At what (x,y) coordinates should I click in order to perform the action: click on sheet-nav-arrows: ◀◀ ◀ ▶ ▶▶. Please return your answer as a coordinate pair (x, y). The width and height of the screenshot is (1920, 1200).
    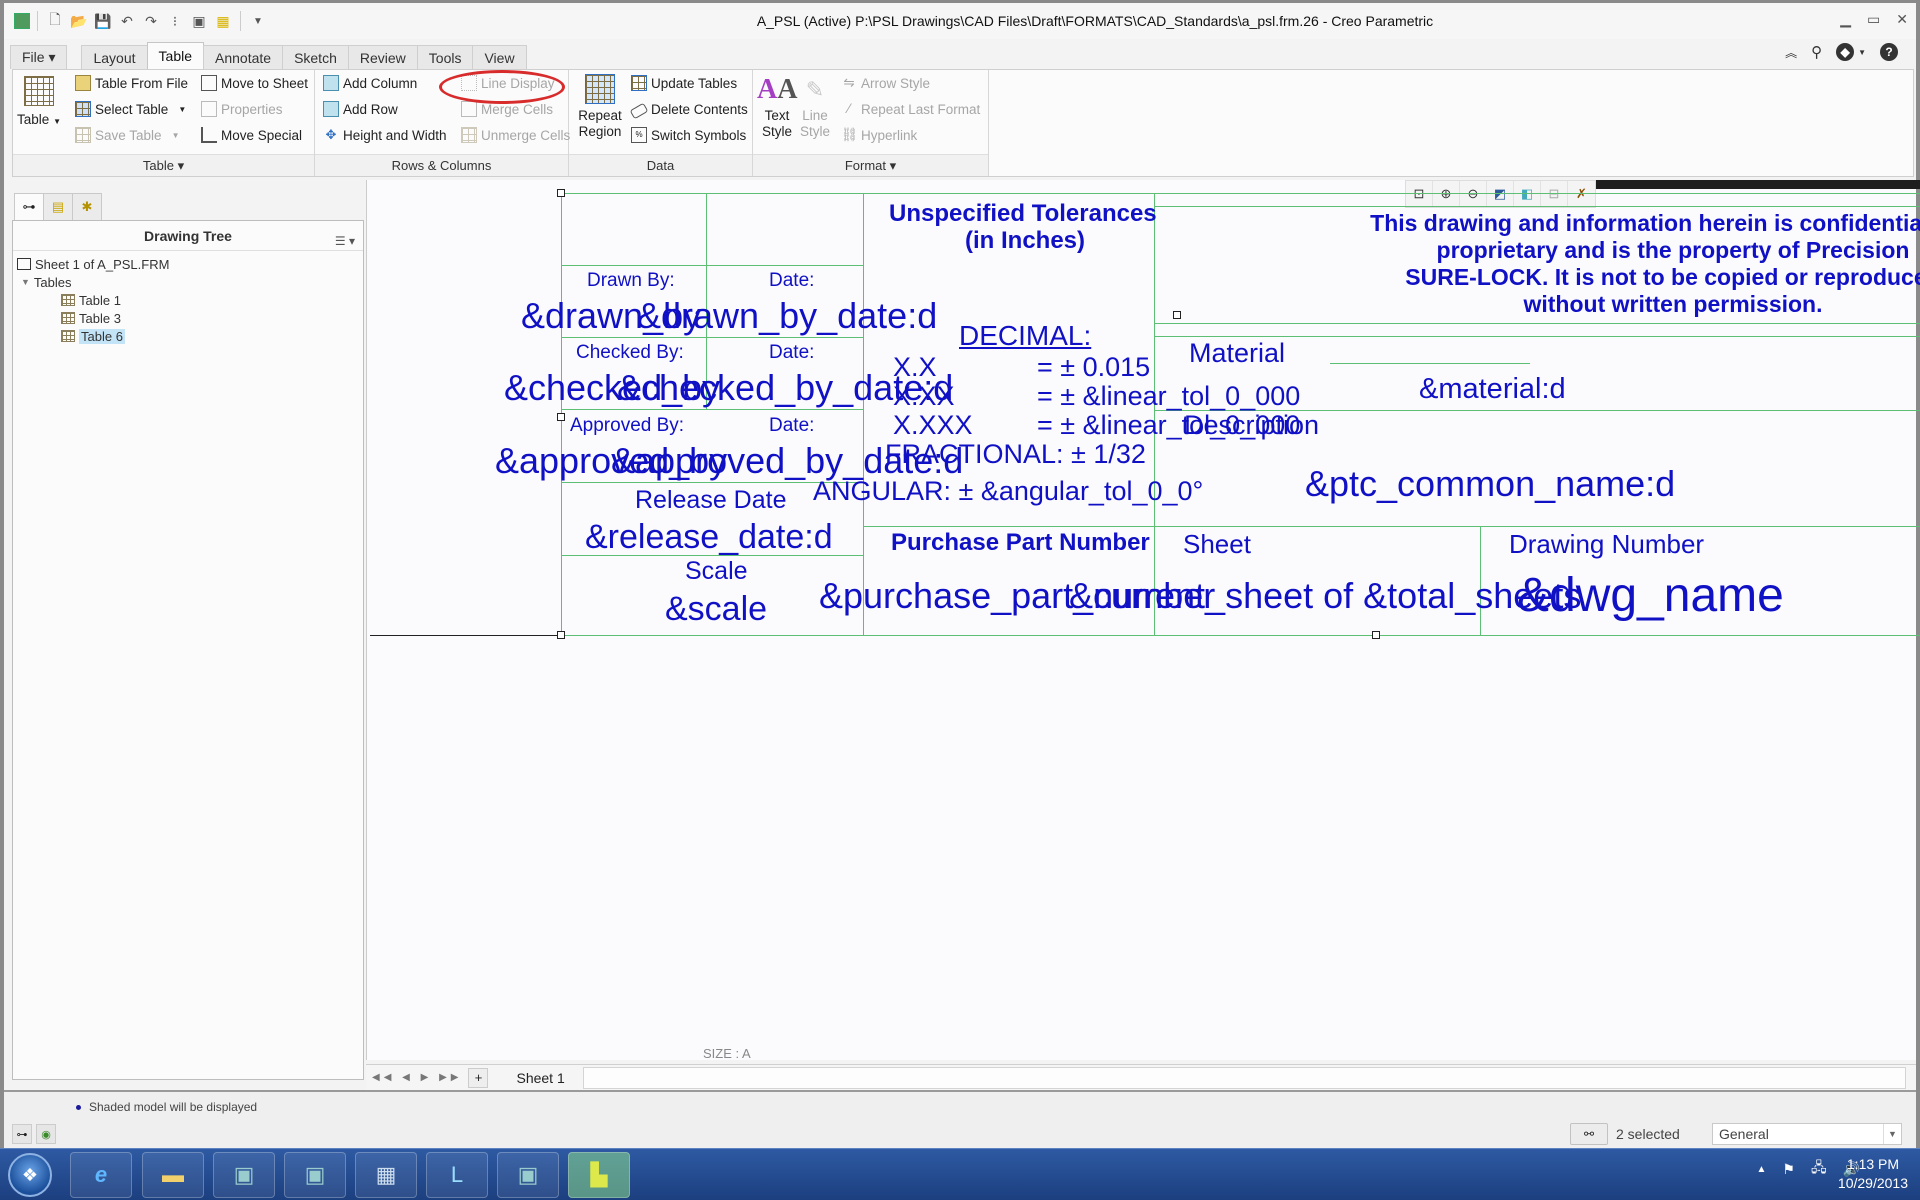
    Looking at the image, I should click on (417, 1077).